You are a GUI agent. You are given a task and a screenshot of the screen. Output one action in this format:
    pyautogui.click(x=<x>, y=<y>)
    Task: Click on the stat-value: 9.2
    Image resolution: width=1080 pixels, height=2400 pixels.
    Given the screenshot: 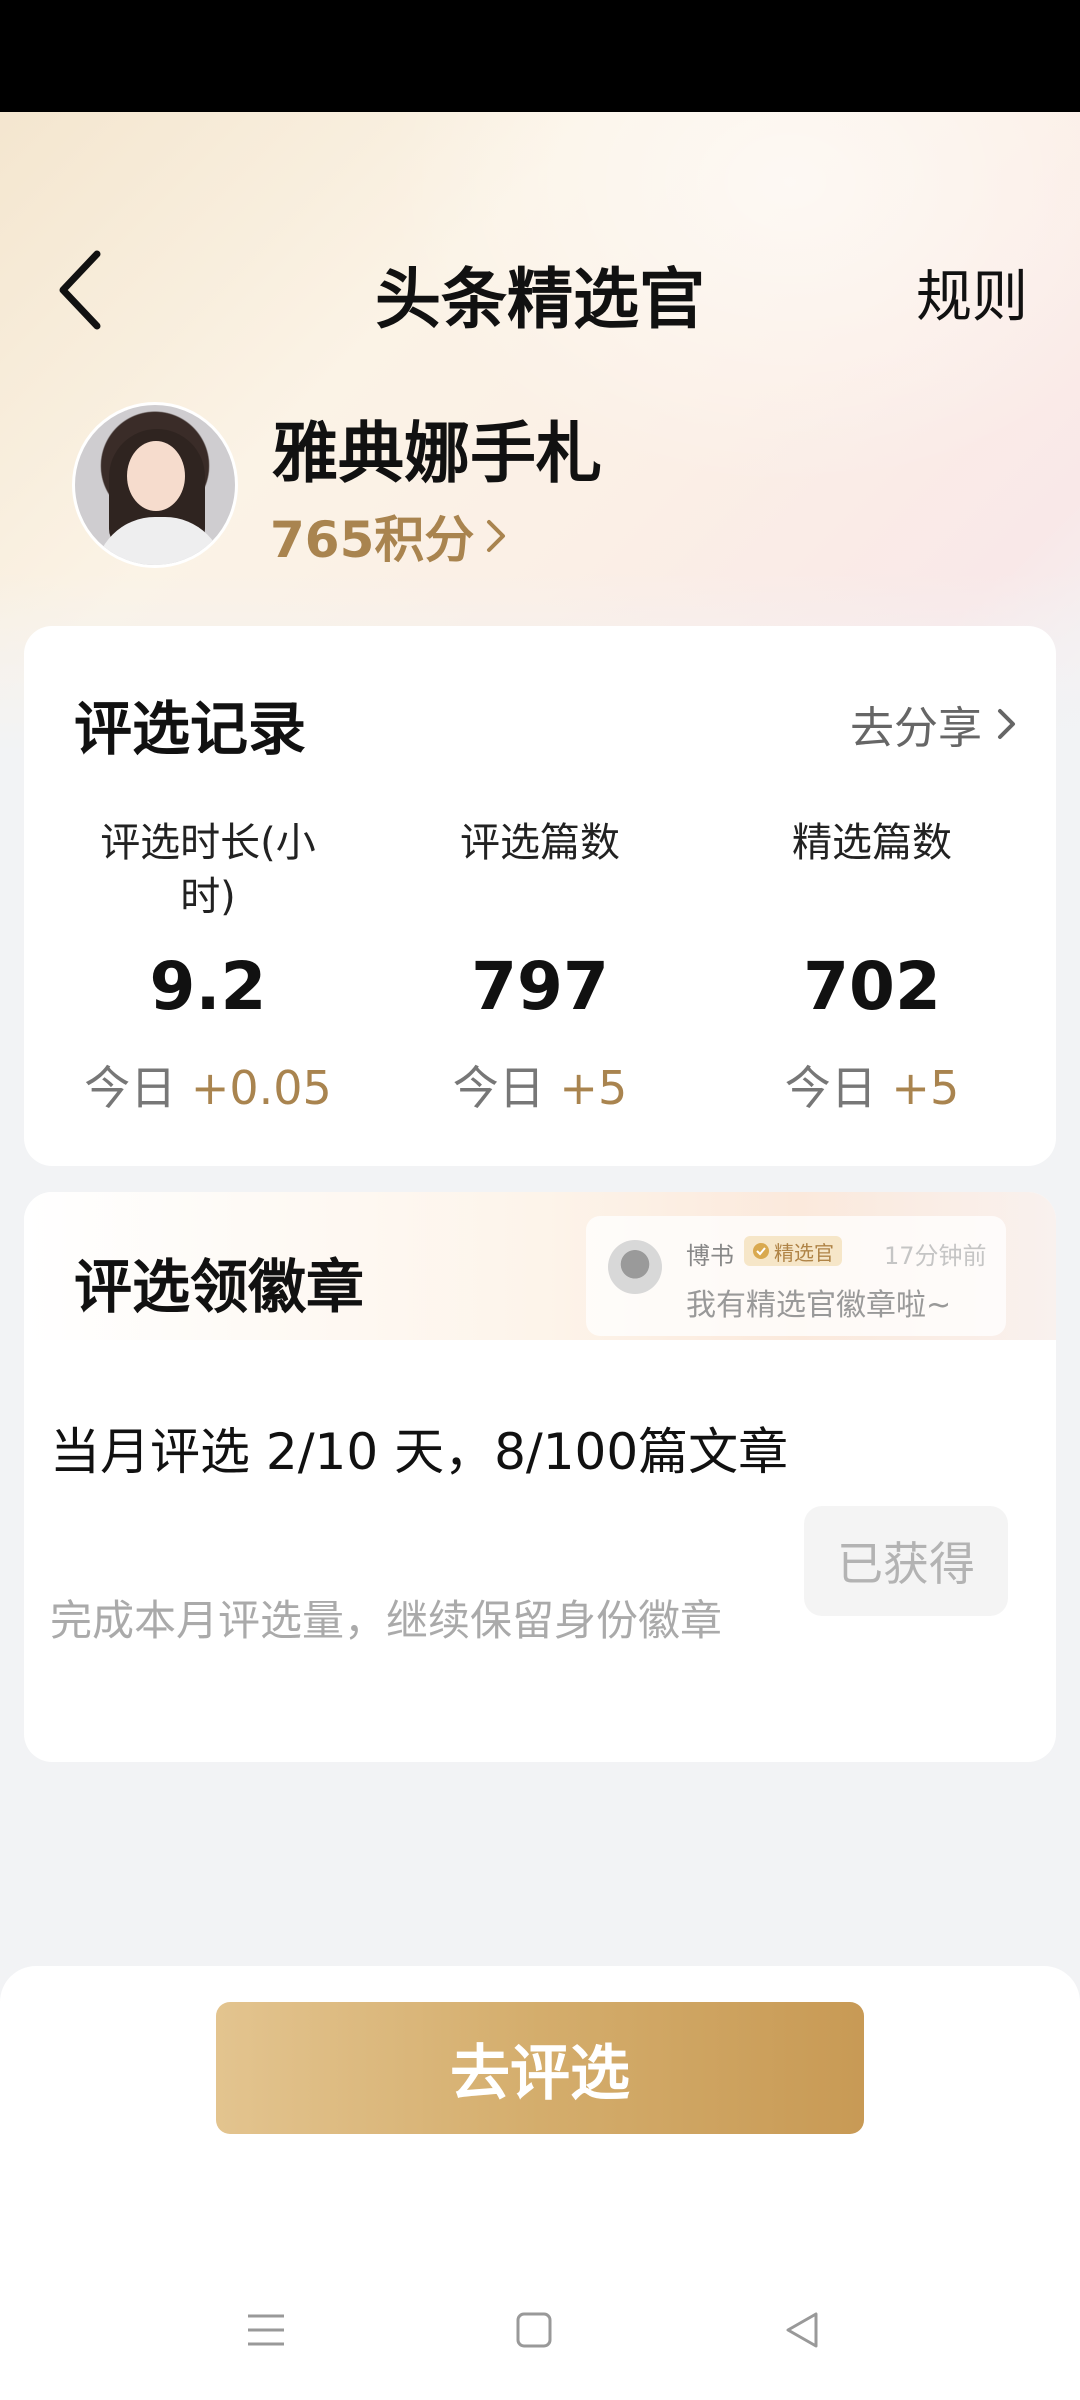 What is the action you would take?
    pyautogui.click(x=208, y=986)
    